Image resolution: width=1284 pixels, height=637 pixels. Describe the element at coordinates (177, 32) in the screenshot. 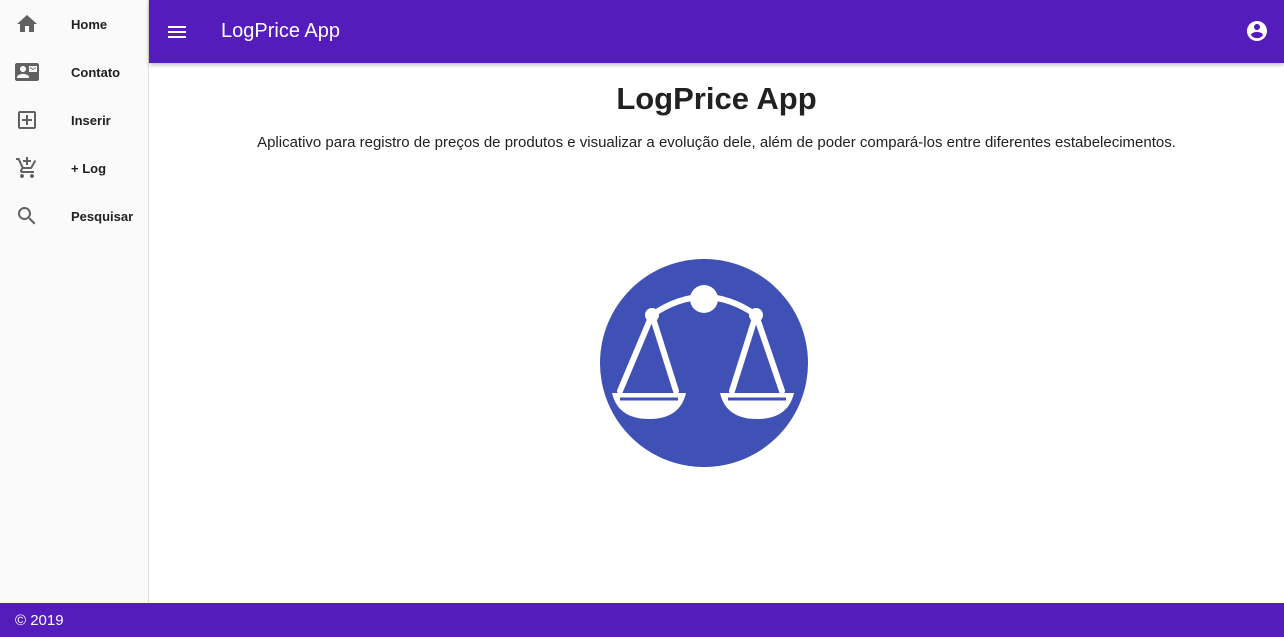

I see `menu-icon` at that location.